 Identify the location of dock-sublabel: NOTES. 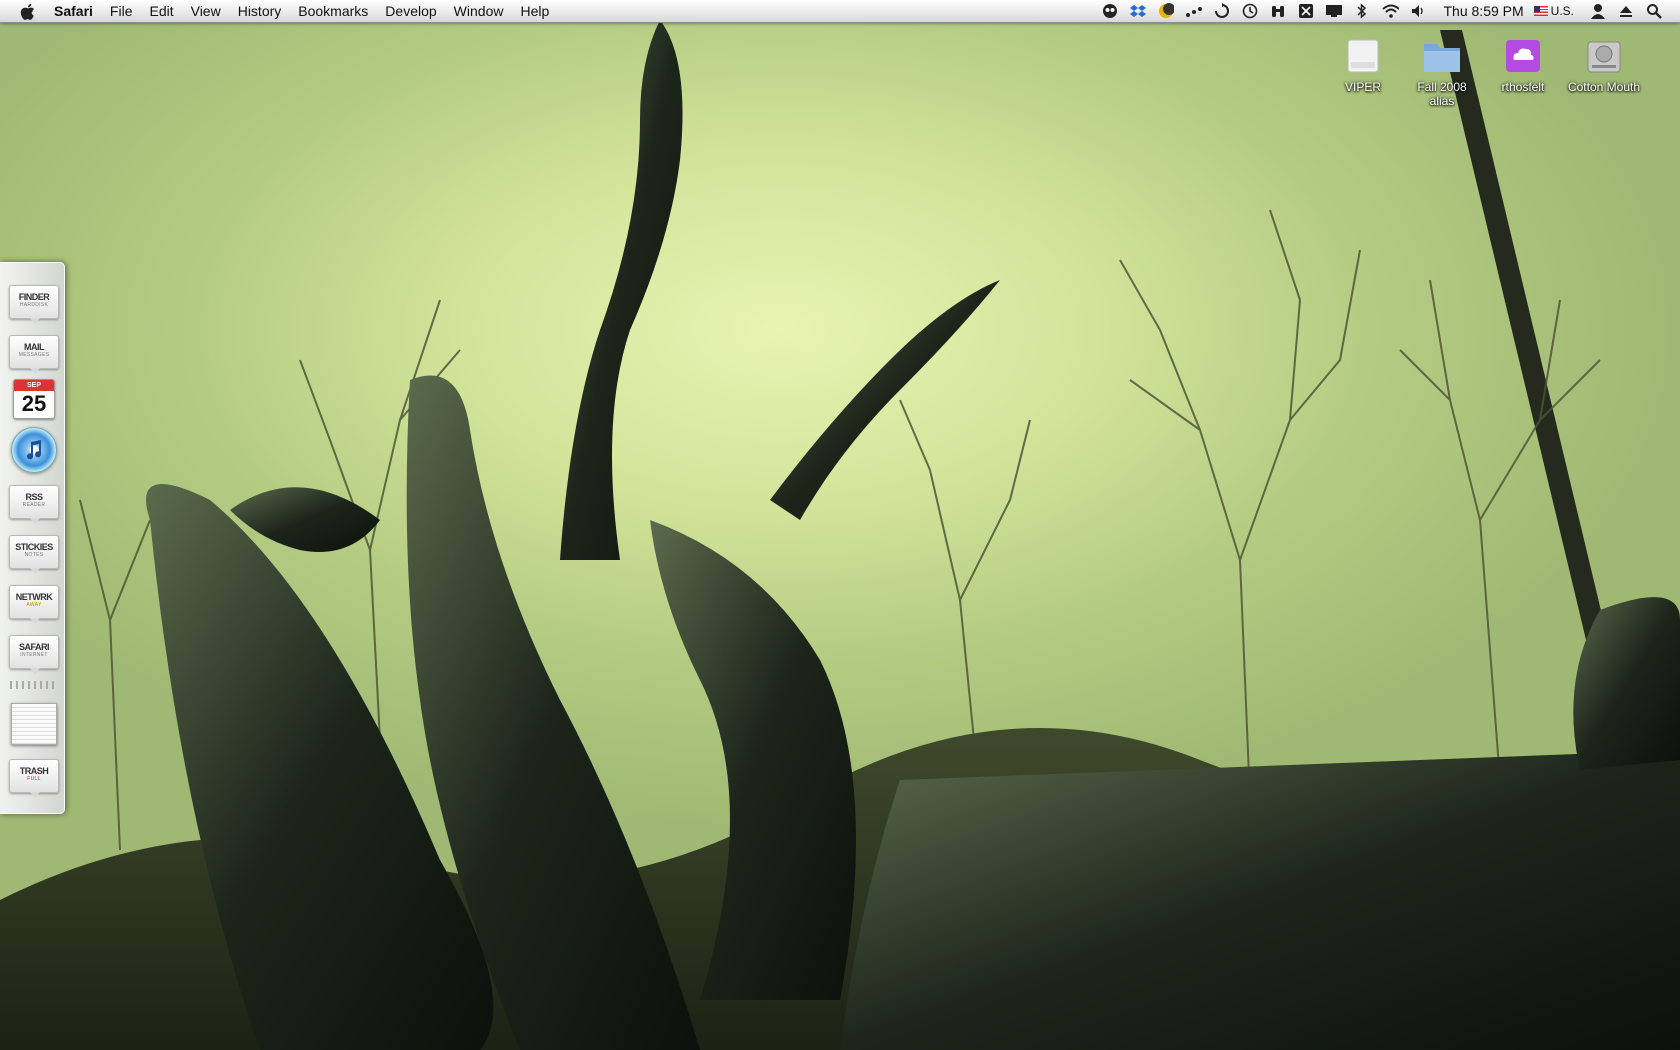
(34, 555).